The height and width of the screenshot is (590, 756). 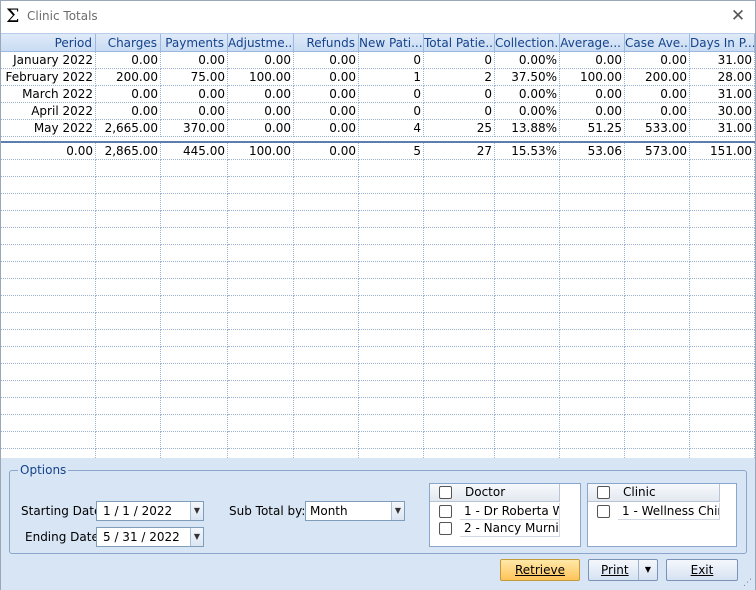 What do you see at coordinates (738, 16) in the screenshot?
I see `close-icon: ✕` at bounding box center [738, 16].